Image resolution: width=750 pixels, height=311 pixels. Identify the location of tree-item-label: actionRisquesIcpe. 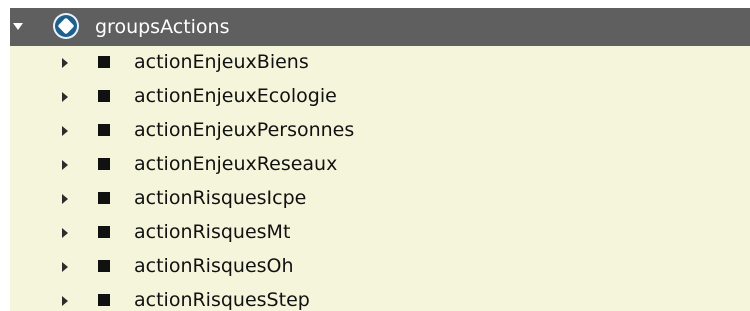
(220, 198).